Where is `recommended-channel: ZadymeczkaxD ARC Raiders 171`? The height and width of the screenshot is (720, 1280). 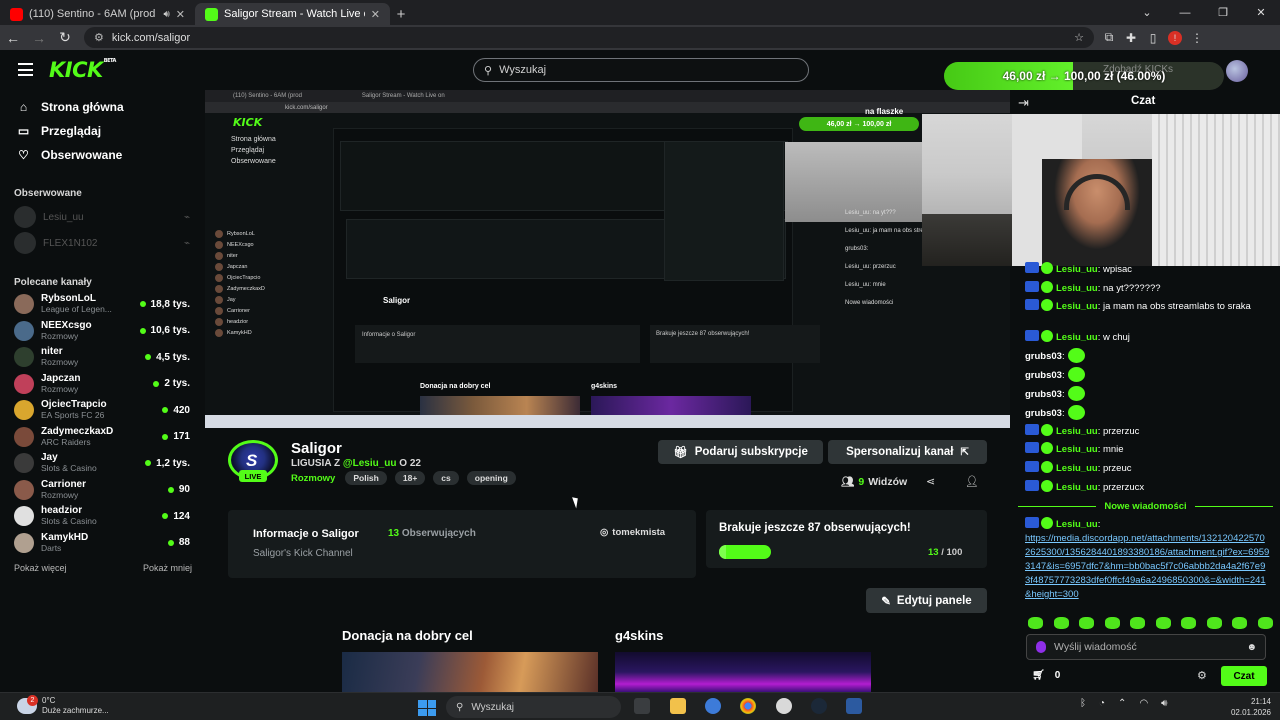
recommended-channel: ZadymeczkaxD ARC Raiders 171 is located at coordinates (102, 437).